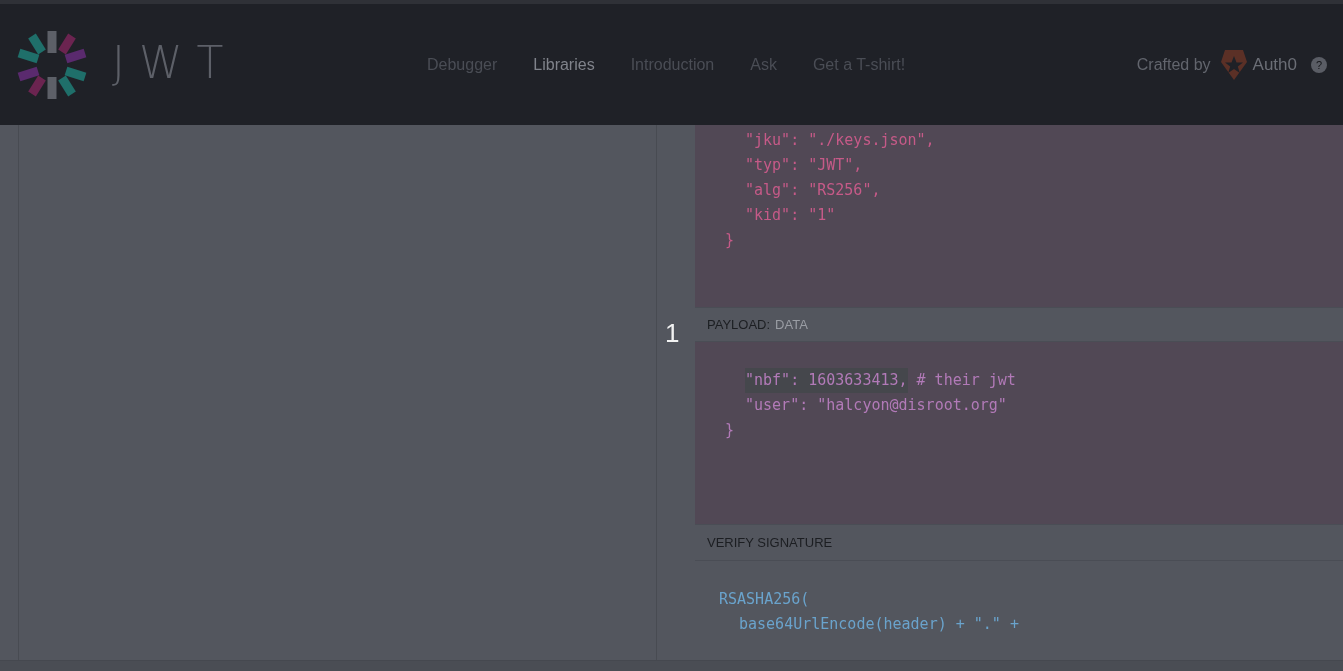 Image resolution: width=1343 pixels, height=671 pixels. What do you see at coordinates (564, 64) in the screenshot?
I see `nav-link: Libraries` at bounding box center [564, 64].